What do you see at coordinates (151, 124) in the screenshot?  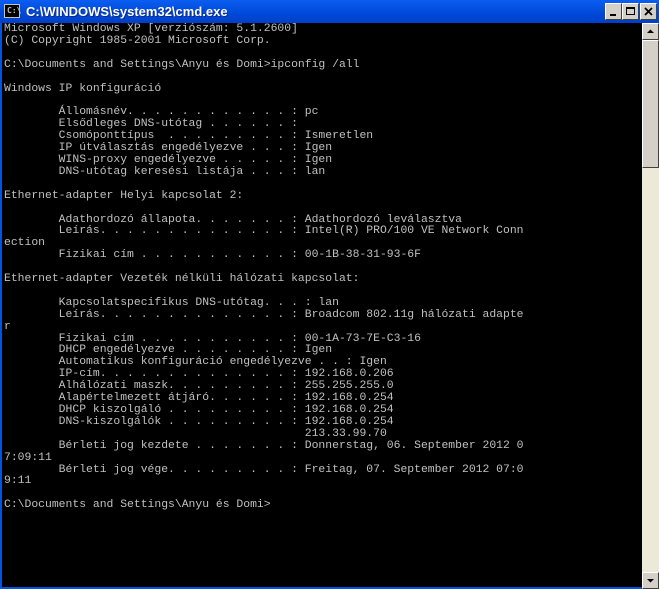 I see `console-line: Elsődleges DNS-utótag . . . . . . :` at bounding box center [151, 124].